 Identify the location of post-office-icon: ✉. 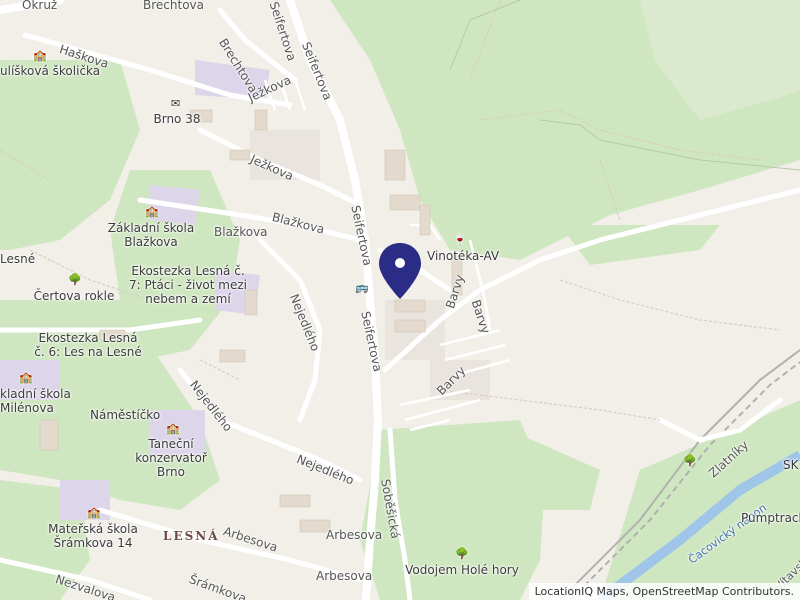
(176, 103).